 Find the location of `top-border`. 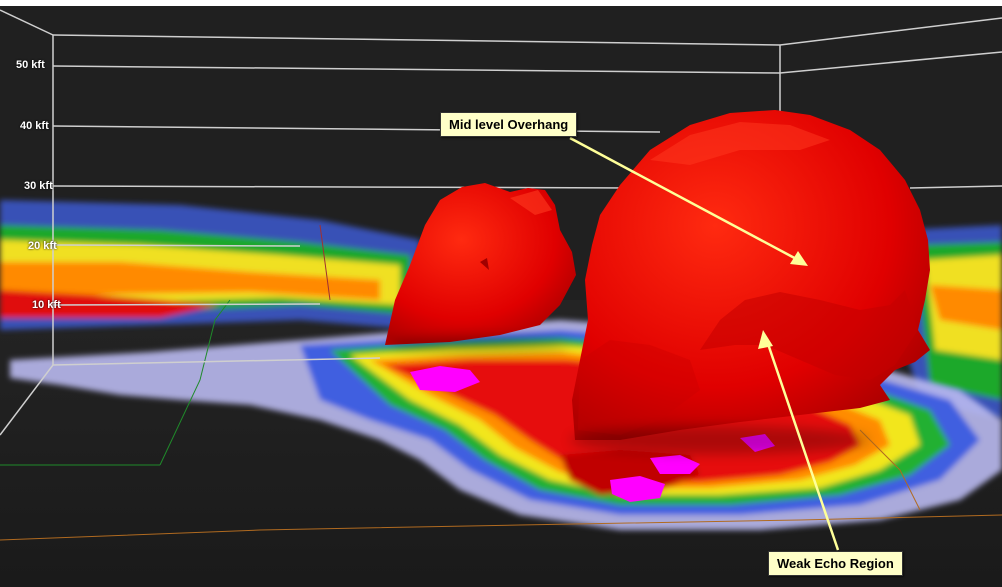

top-border is located at coordinates (501, 3).